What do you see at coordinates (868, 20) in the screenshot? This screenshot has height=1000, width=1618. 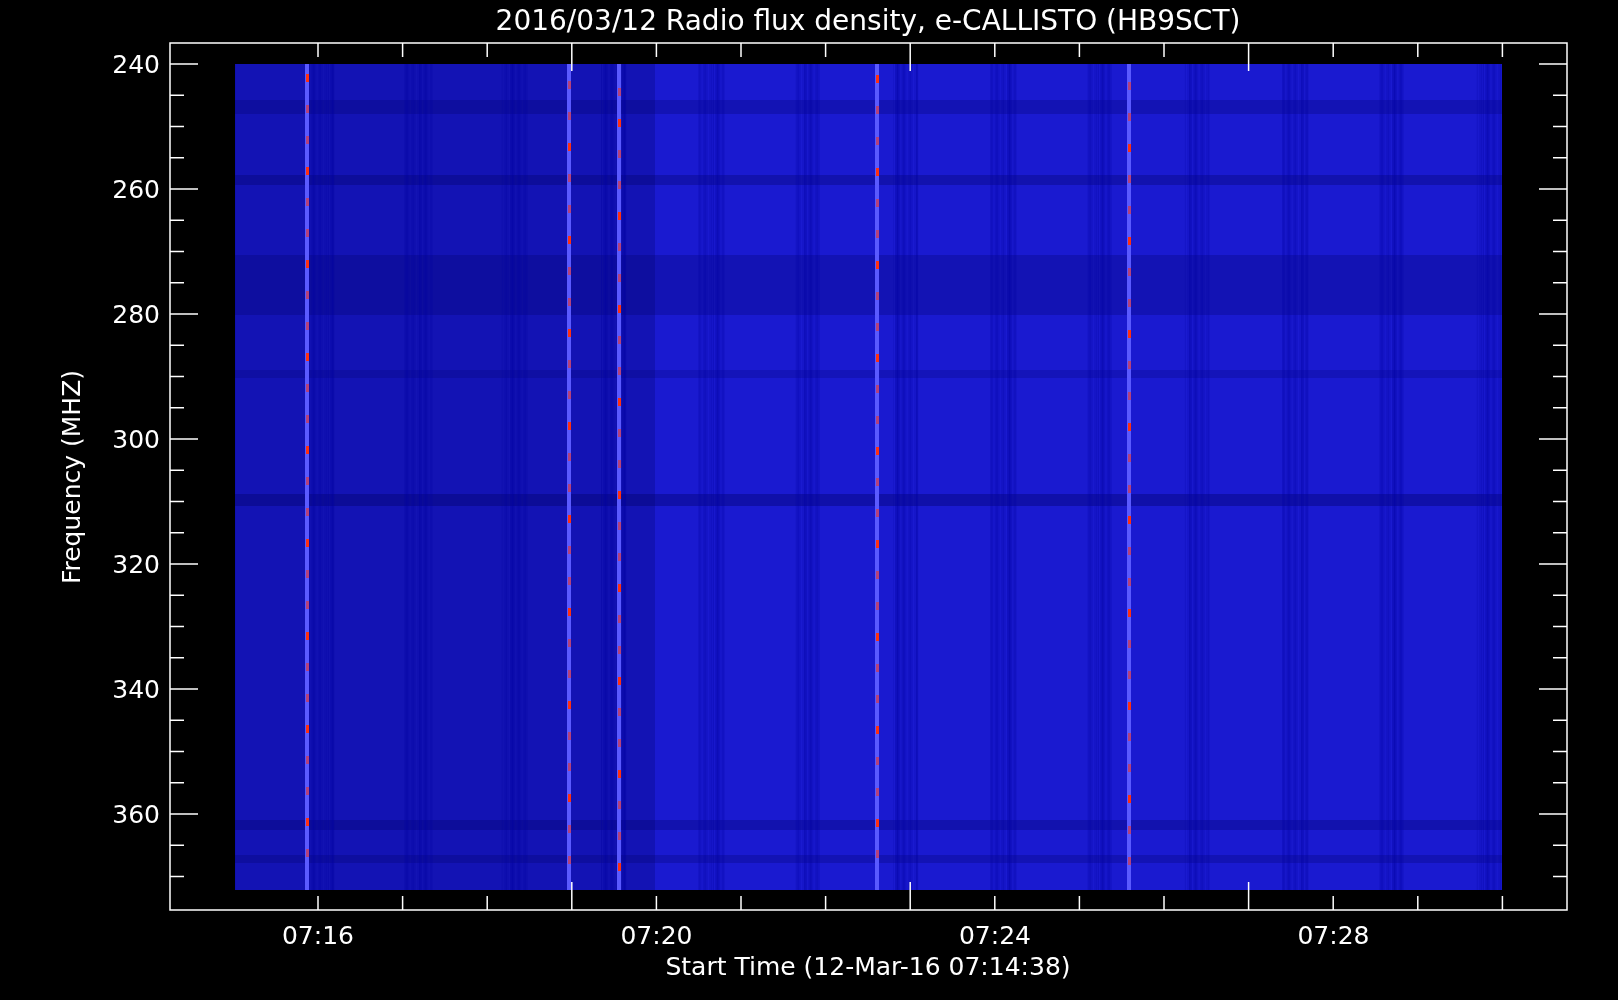 I see `chart-title: 2016/03/12 Radio flux density, e-CALLISTO (HB9SCT)` at bounding box center [868, 20].